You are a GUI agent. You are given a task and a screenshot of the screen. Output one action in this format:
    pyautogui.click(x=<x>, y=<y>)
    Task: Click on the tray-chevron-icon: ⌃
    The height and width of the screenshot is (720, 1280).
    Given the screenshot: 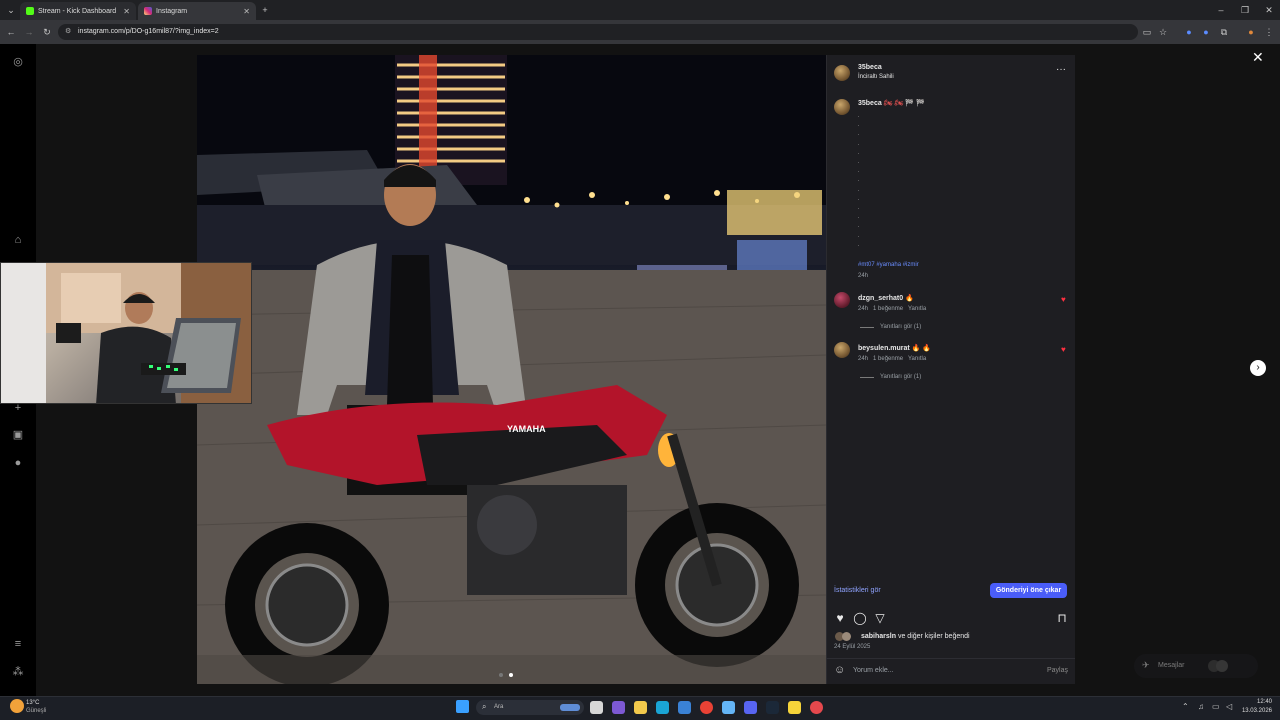 What is the action you would take?
    pyautogui.click(x=1185, y=706)
    